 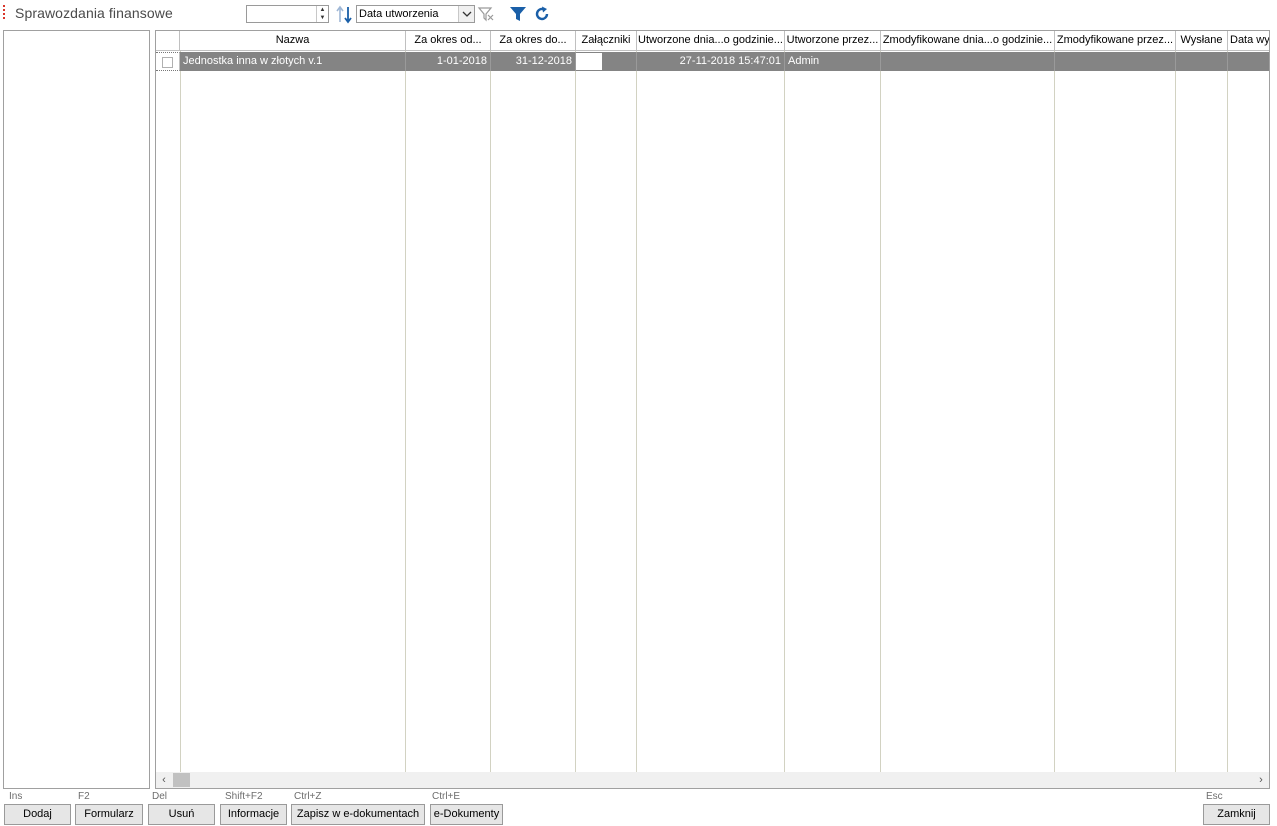 I want to click on shortcut-label: Ctrl+Z, so click(x=308, y=796).